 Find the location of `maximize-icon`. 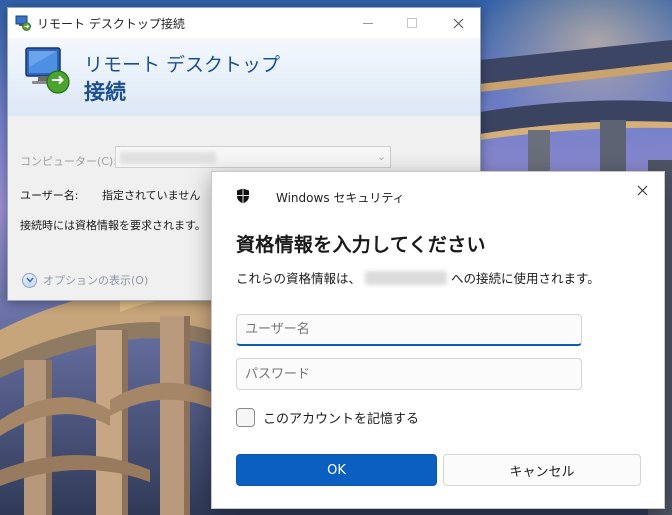

maximize-icon is located at coordinates (412, 23).